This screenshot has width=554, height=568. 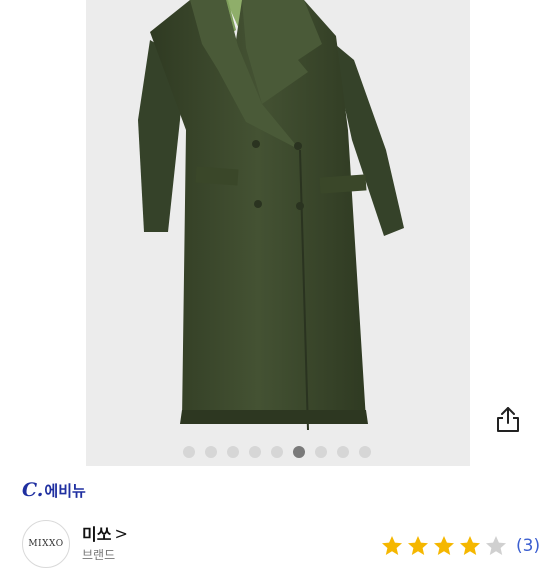 I want to click on seller-name-link: 미쏘 >, so click(x=105, y=533).